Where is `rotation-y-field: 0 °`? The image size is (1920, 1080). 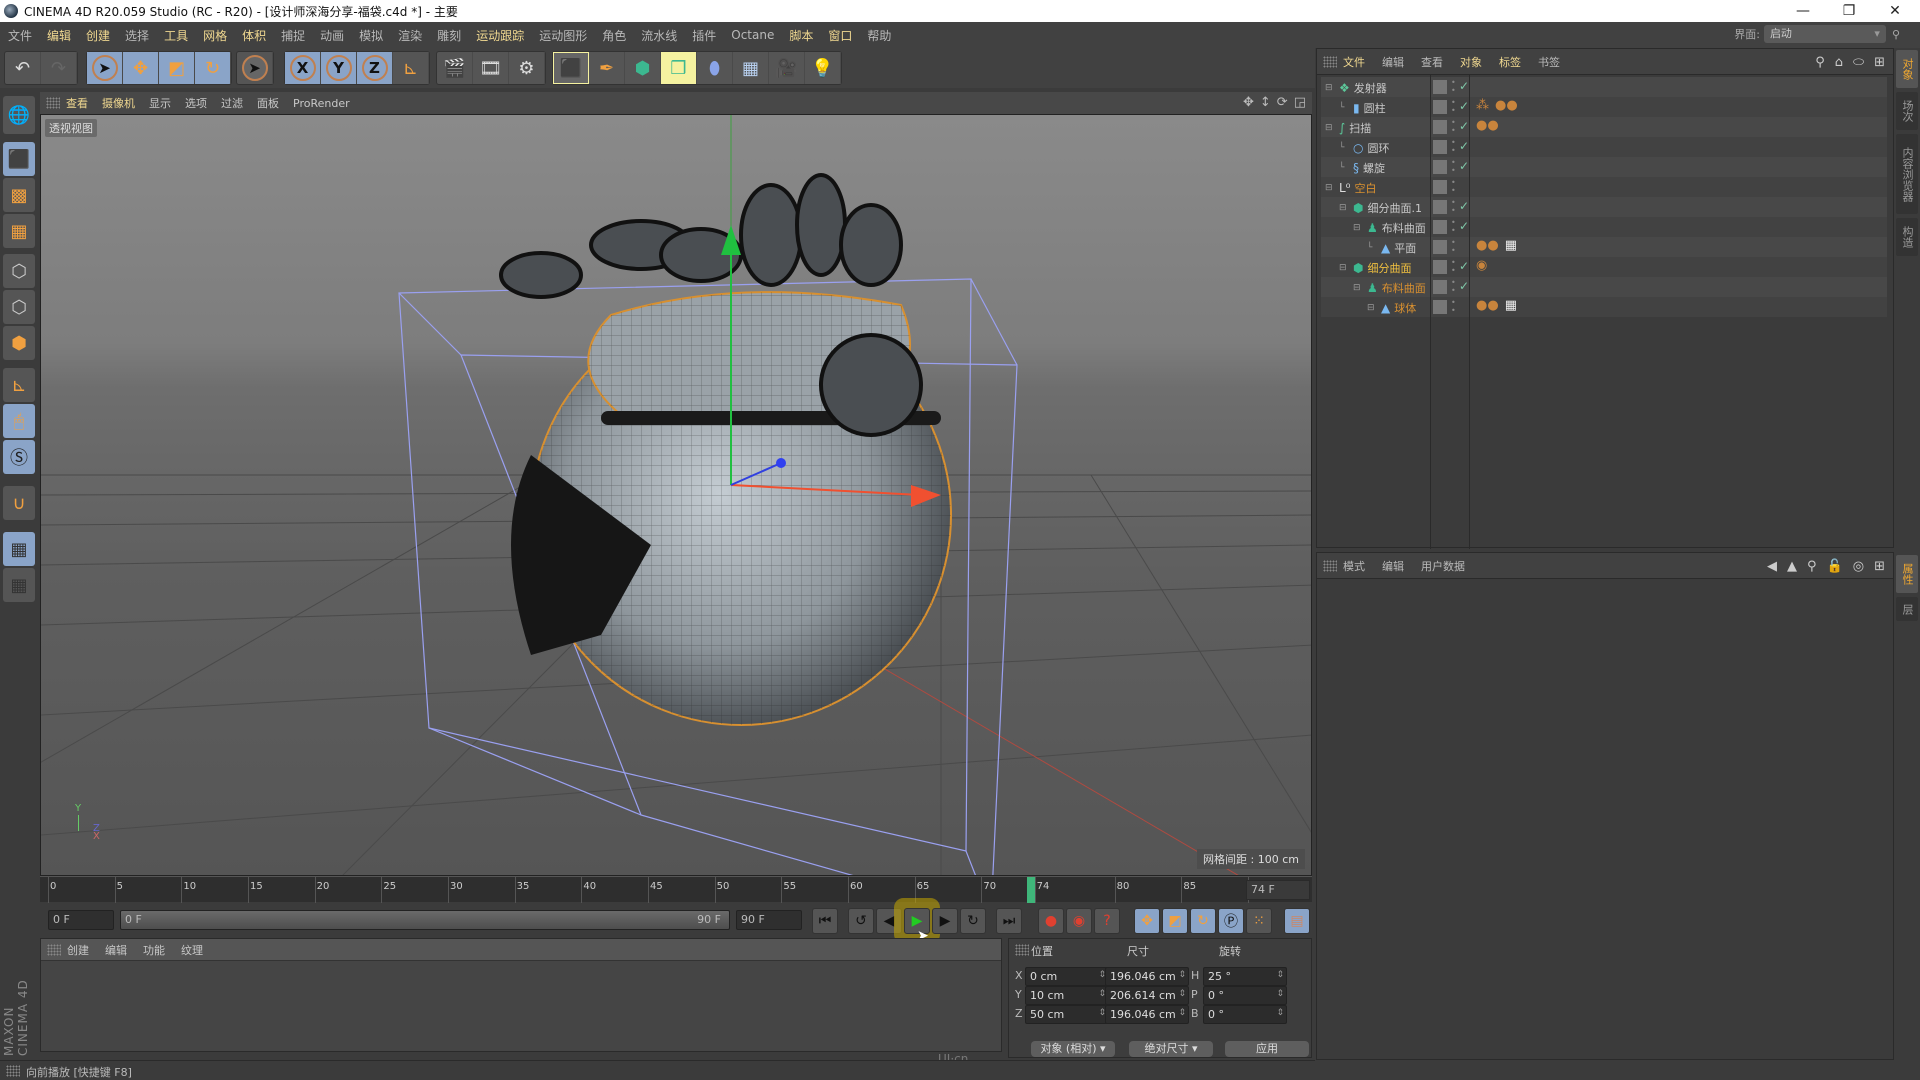 rotation-y-field: 0 ° is located at coordinates (1245, 995).